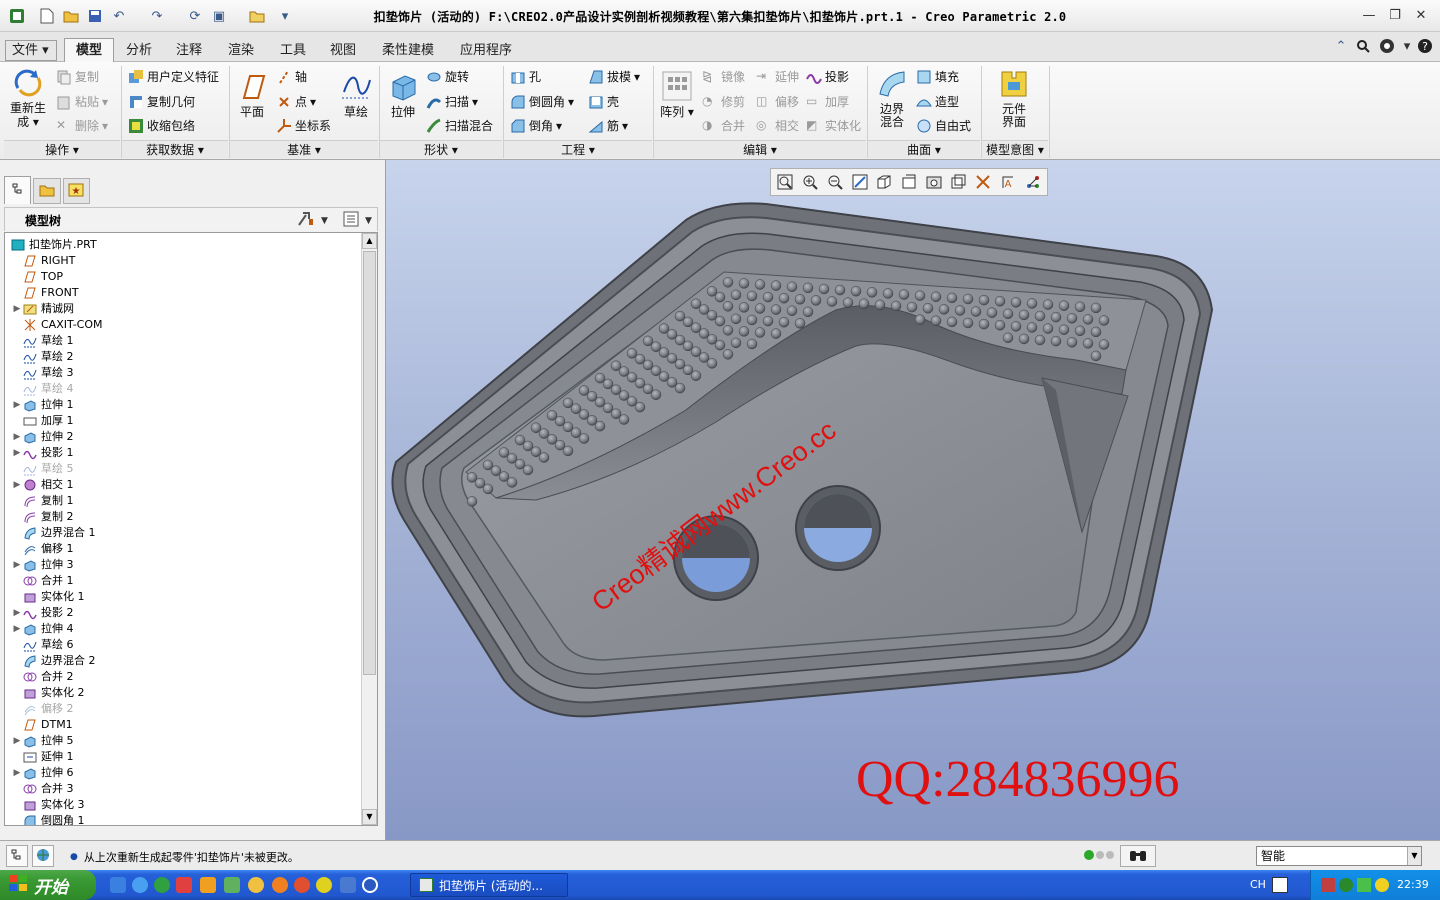 The image size is (1440, 900). Describe the element at coordinates (348, 885) in the screenshot. I see `quicklaunch-folder-icon` at that location.